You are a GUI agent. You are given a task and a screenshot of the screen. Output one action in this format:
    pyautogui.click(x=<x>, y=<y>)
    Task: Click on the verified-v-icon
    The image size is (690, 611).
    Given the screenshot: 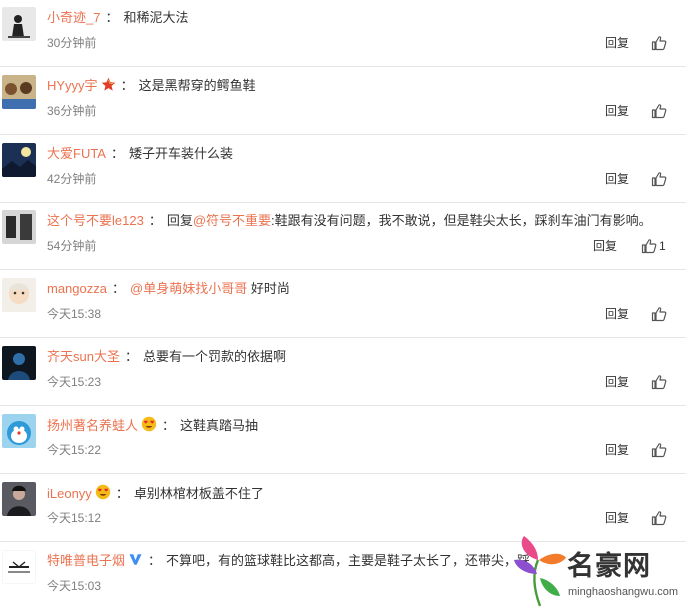 What is the action you would take?
    pyautogui.click(x=135, y=559)
    